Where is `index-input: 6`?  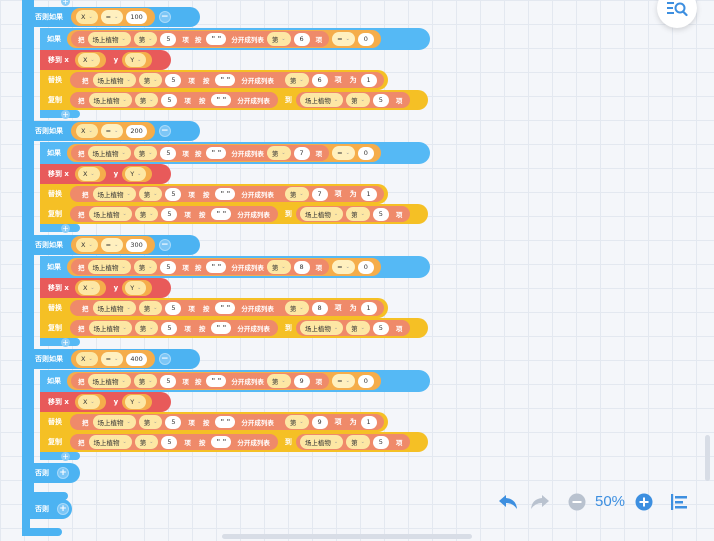 index-input: 6 is located at coordinates (301, 39).